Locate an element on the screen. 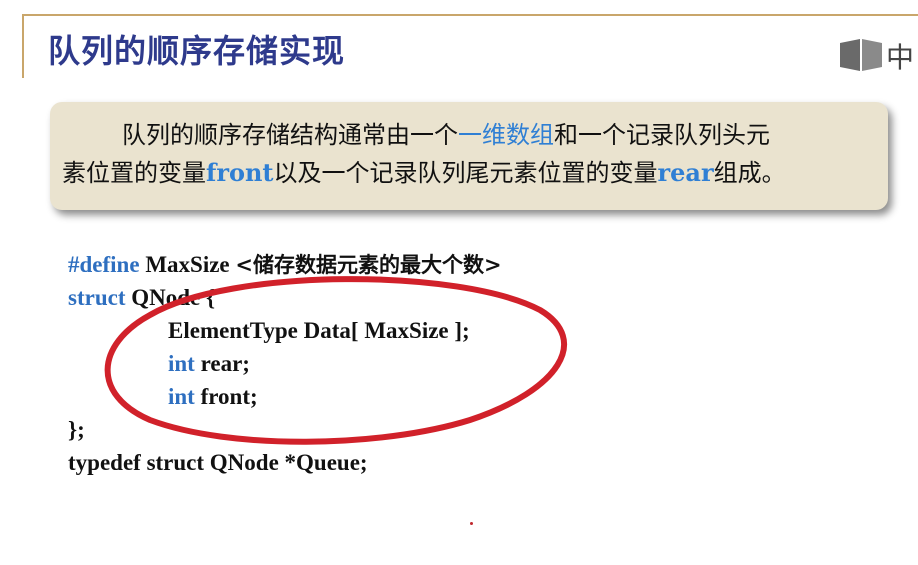 The image size is (918, 565). top-border-line is located at coordinates (470, 15).